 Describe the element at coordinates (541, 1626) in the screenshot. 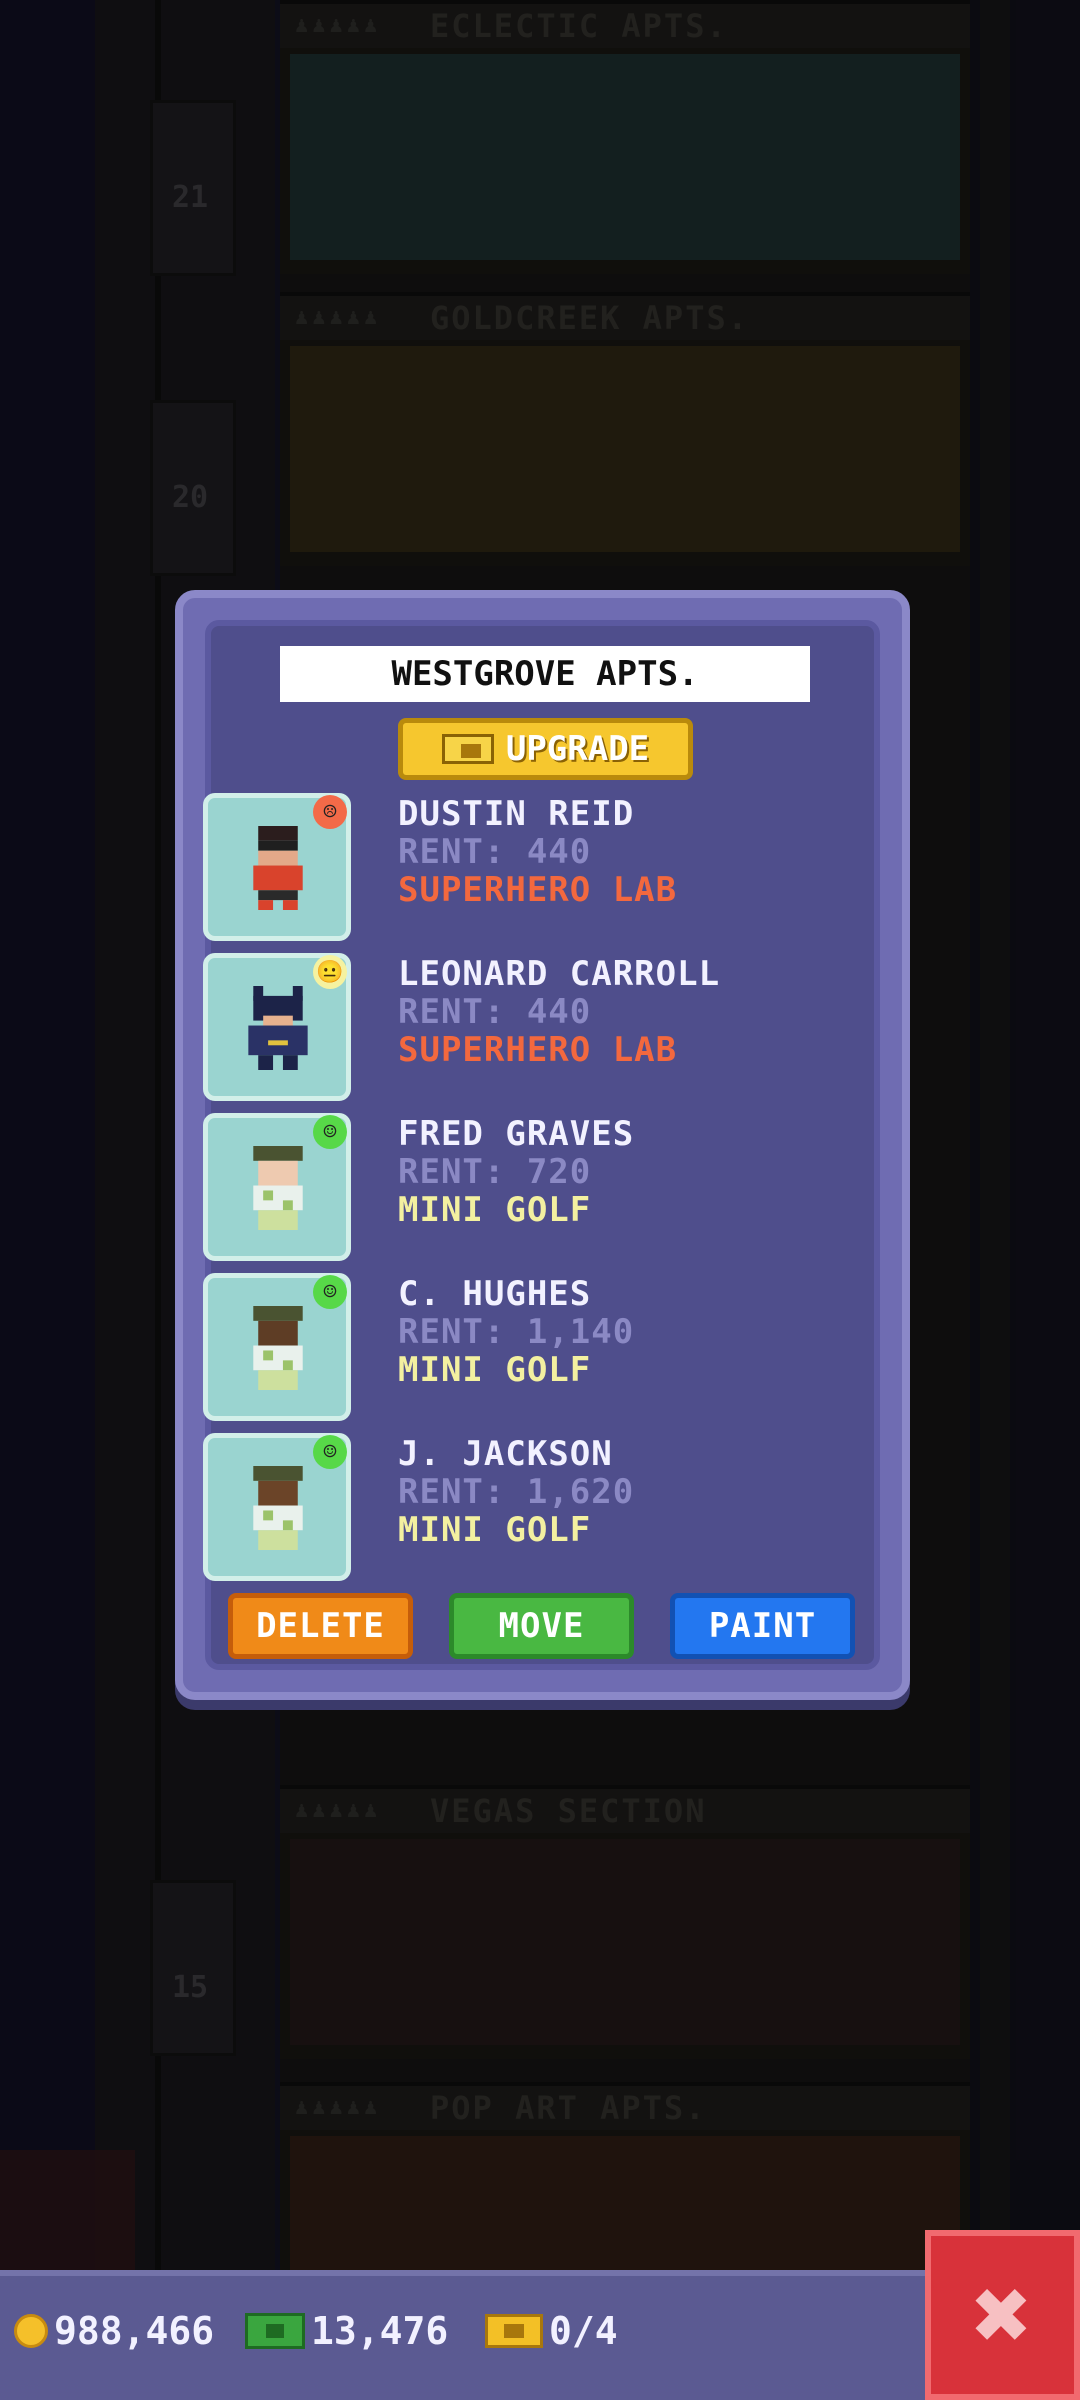

I see `move-button: MOVE` at that location.